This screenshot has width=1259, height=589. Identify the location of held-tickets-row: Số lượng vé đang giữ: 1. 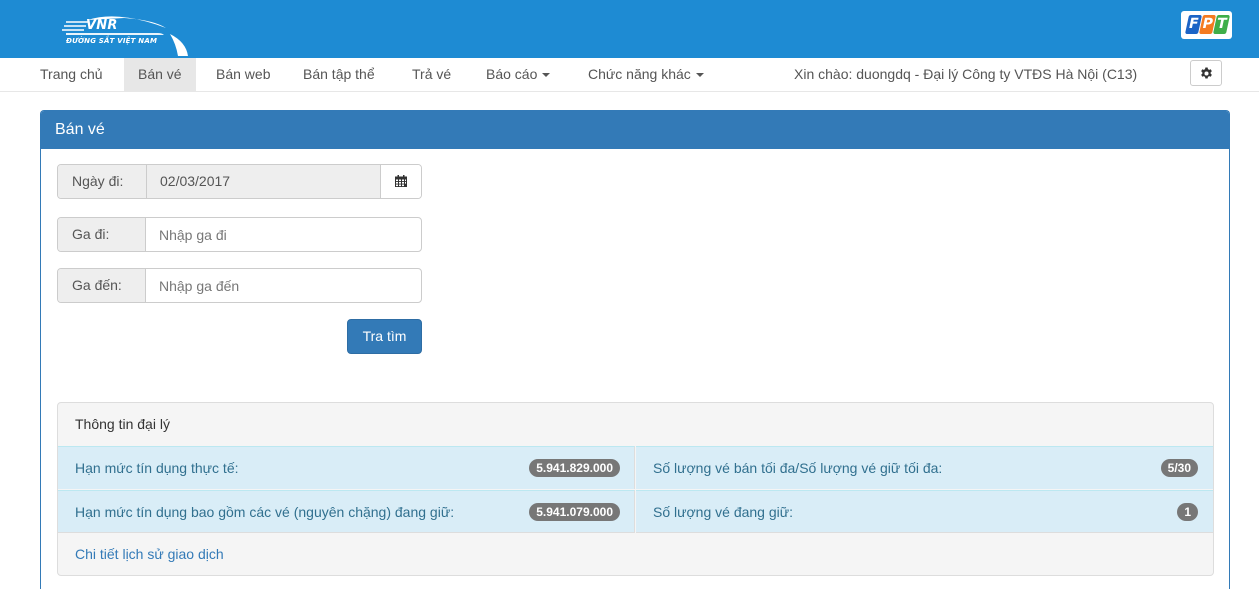
(924, 511).